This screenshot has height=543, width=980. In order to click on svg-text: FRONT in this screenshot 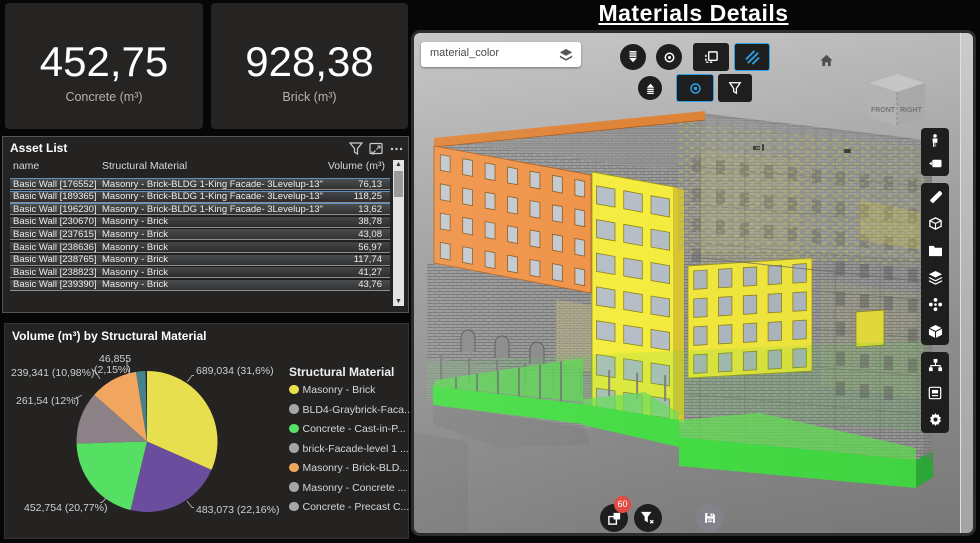, I will do `click(883, 110)`.